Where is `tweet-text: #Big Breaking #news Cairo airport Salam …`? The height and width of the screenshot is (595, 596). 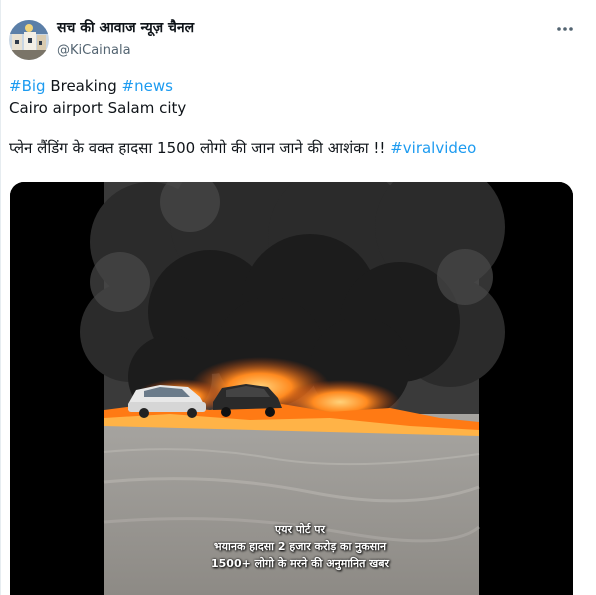 tweet-text: #Big Breaking #news Cairo airport Salam … is located at coordinates (294, 117).